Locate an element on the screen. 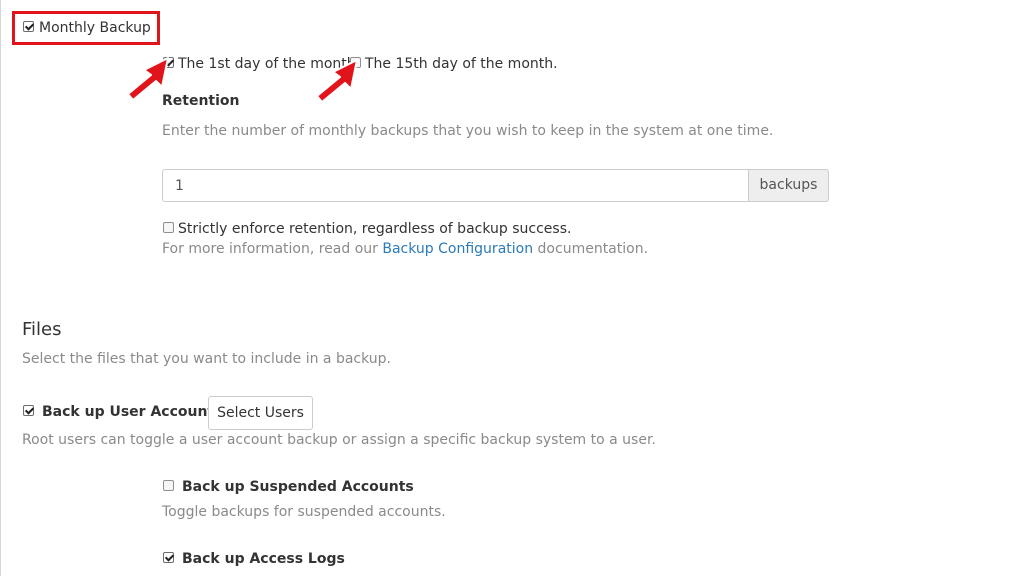 This screenshot has height=576, width=1024. monthly-backup-label: Monthly Backup is located at coordinates (95, 28).